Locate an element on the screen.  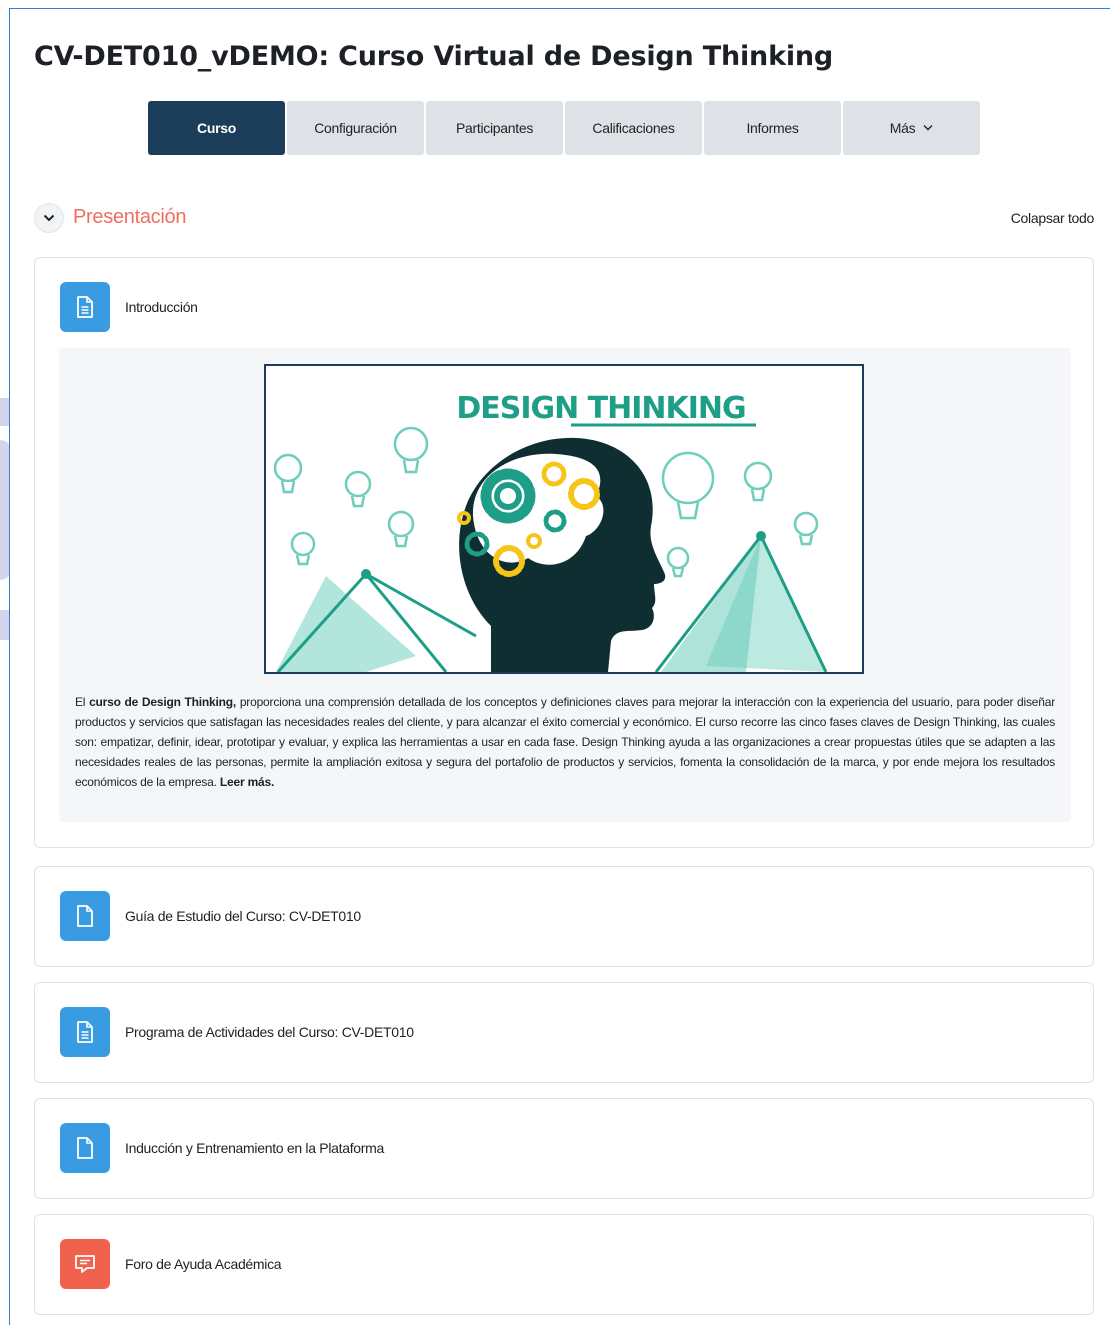
description-lead: El is located at coordinates (82, 702).